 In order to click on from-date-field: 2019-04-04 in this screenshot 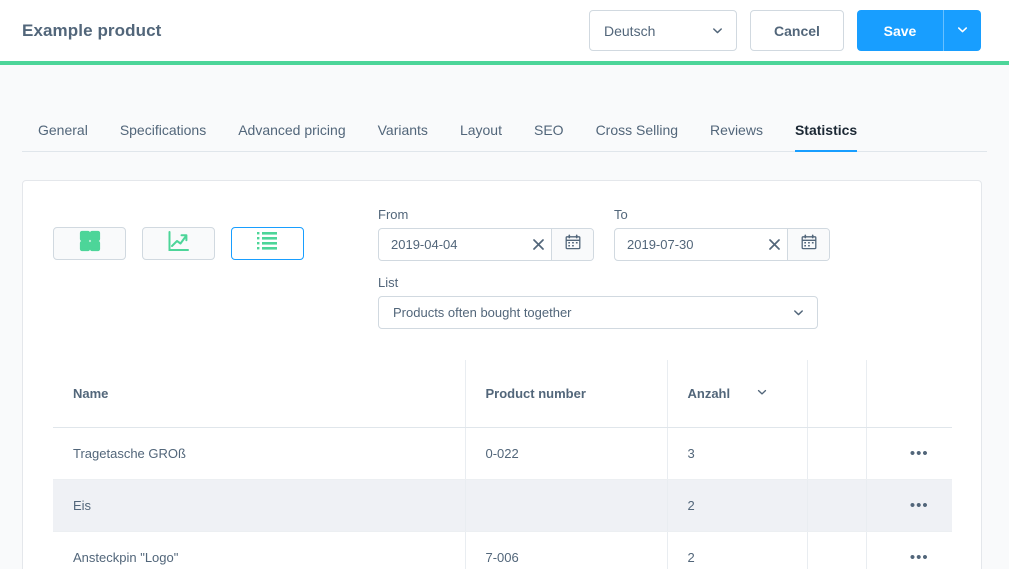, I will do `click(486, 244)`.